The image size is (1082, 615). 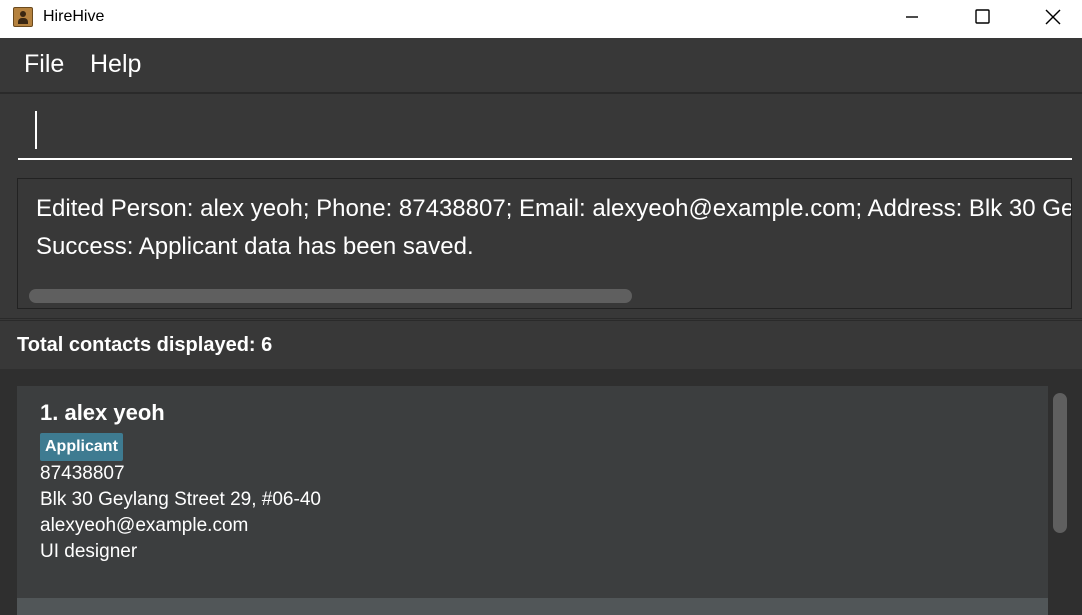 I want to click on command-box-pane, so click(x=541, y=132).